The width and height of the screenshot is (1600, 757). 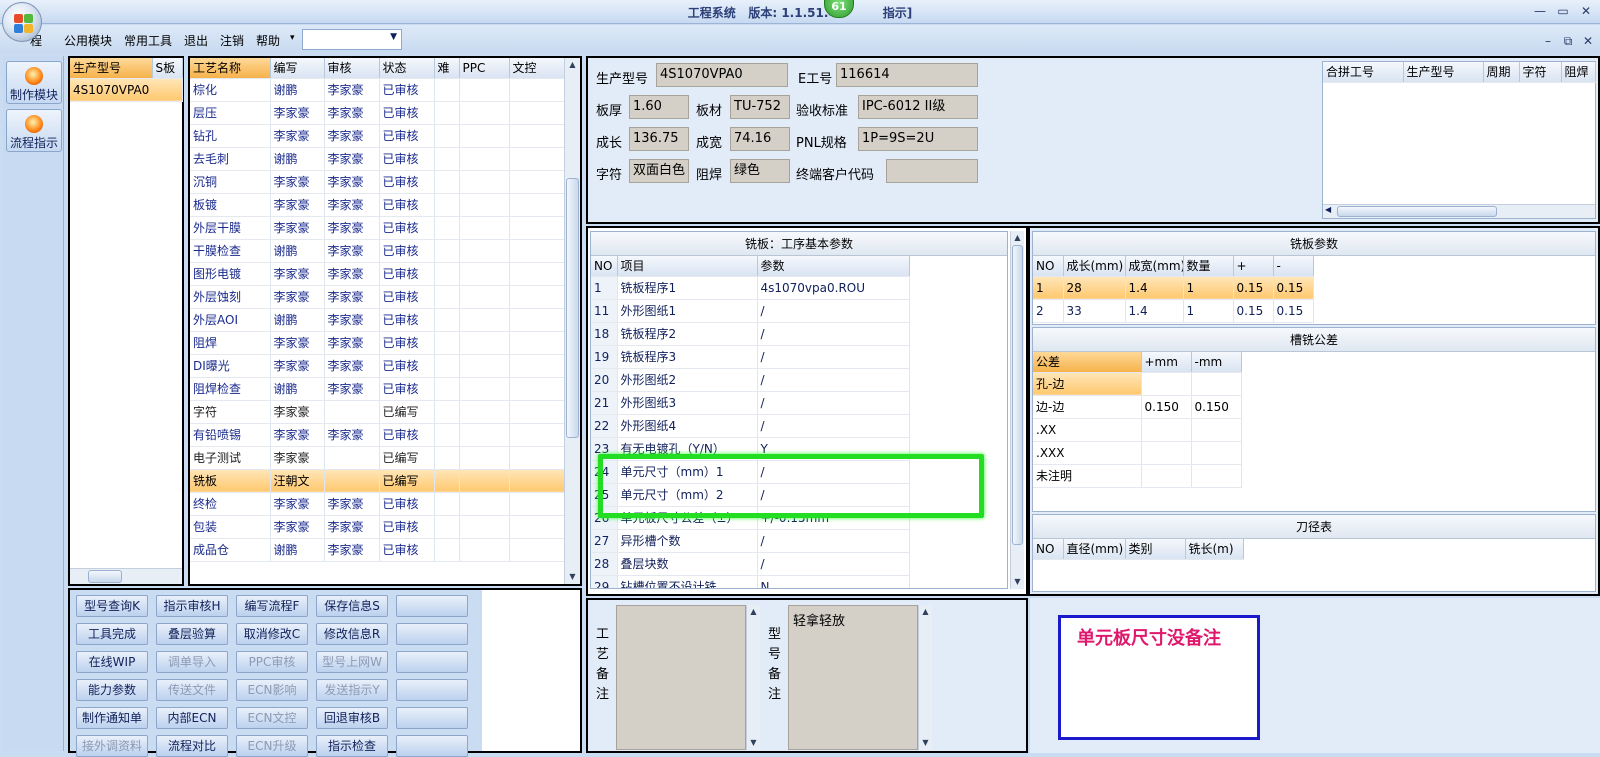 What do you see at coordinates (352, 690) in the screenshot?
I see `action-button: 发送指示Y` at bounding box center [352, 690].